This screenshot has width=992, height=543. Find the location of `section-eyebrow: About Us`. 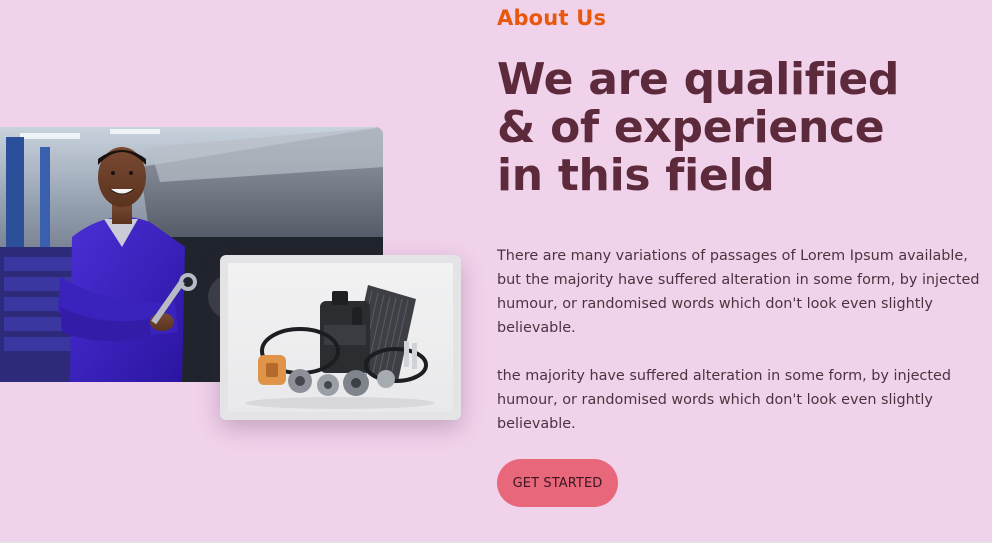

section-eyebrow: About Us is located at coordinates (552, 18).